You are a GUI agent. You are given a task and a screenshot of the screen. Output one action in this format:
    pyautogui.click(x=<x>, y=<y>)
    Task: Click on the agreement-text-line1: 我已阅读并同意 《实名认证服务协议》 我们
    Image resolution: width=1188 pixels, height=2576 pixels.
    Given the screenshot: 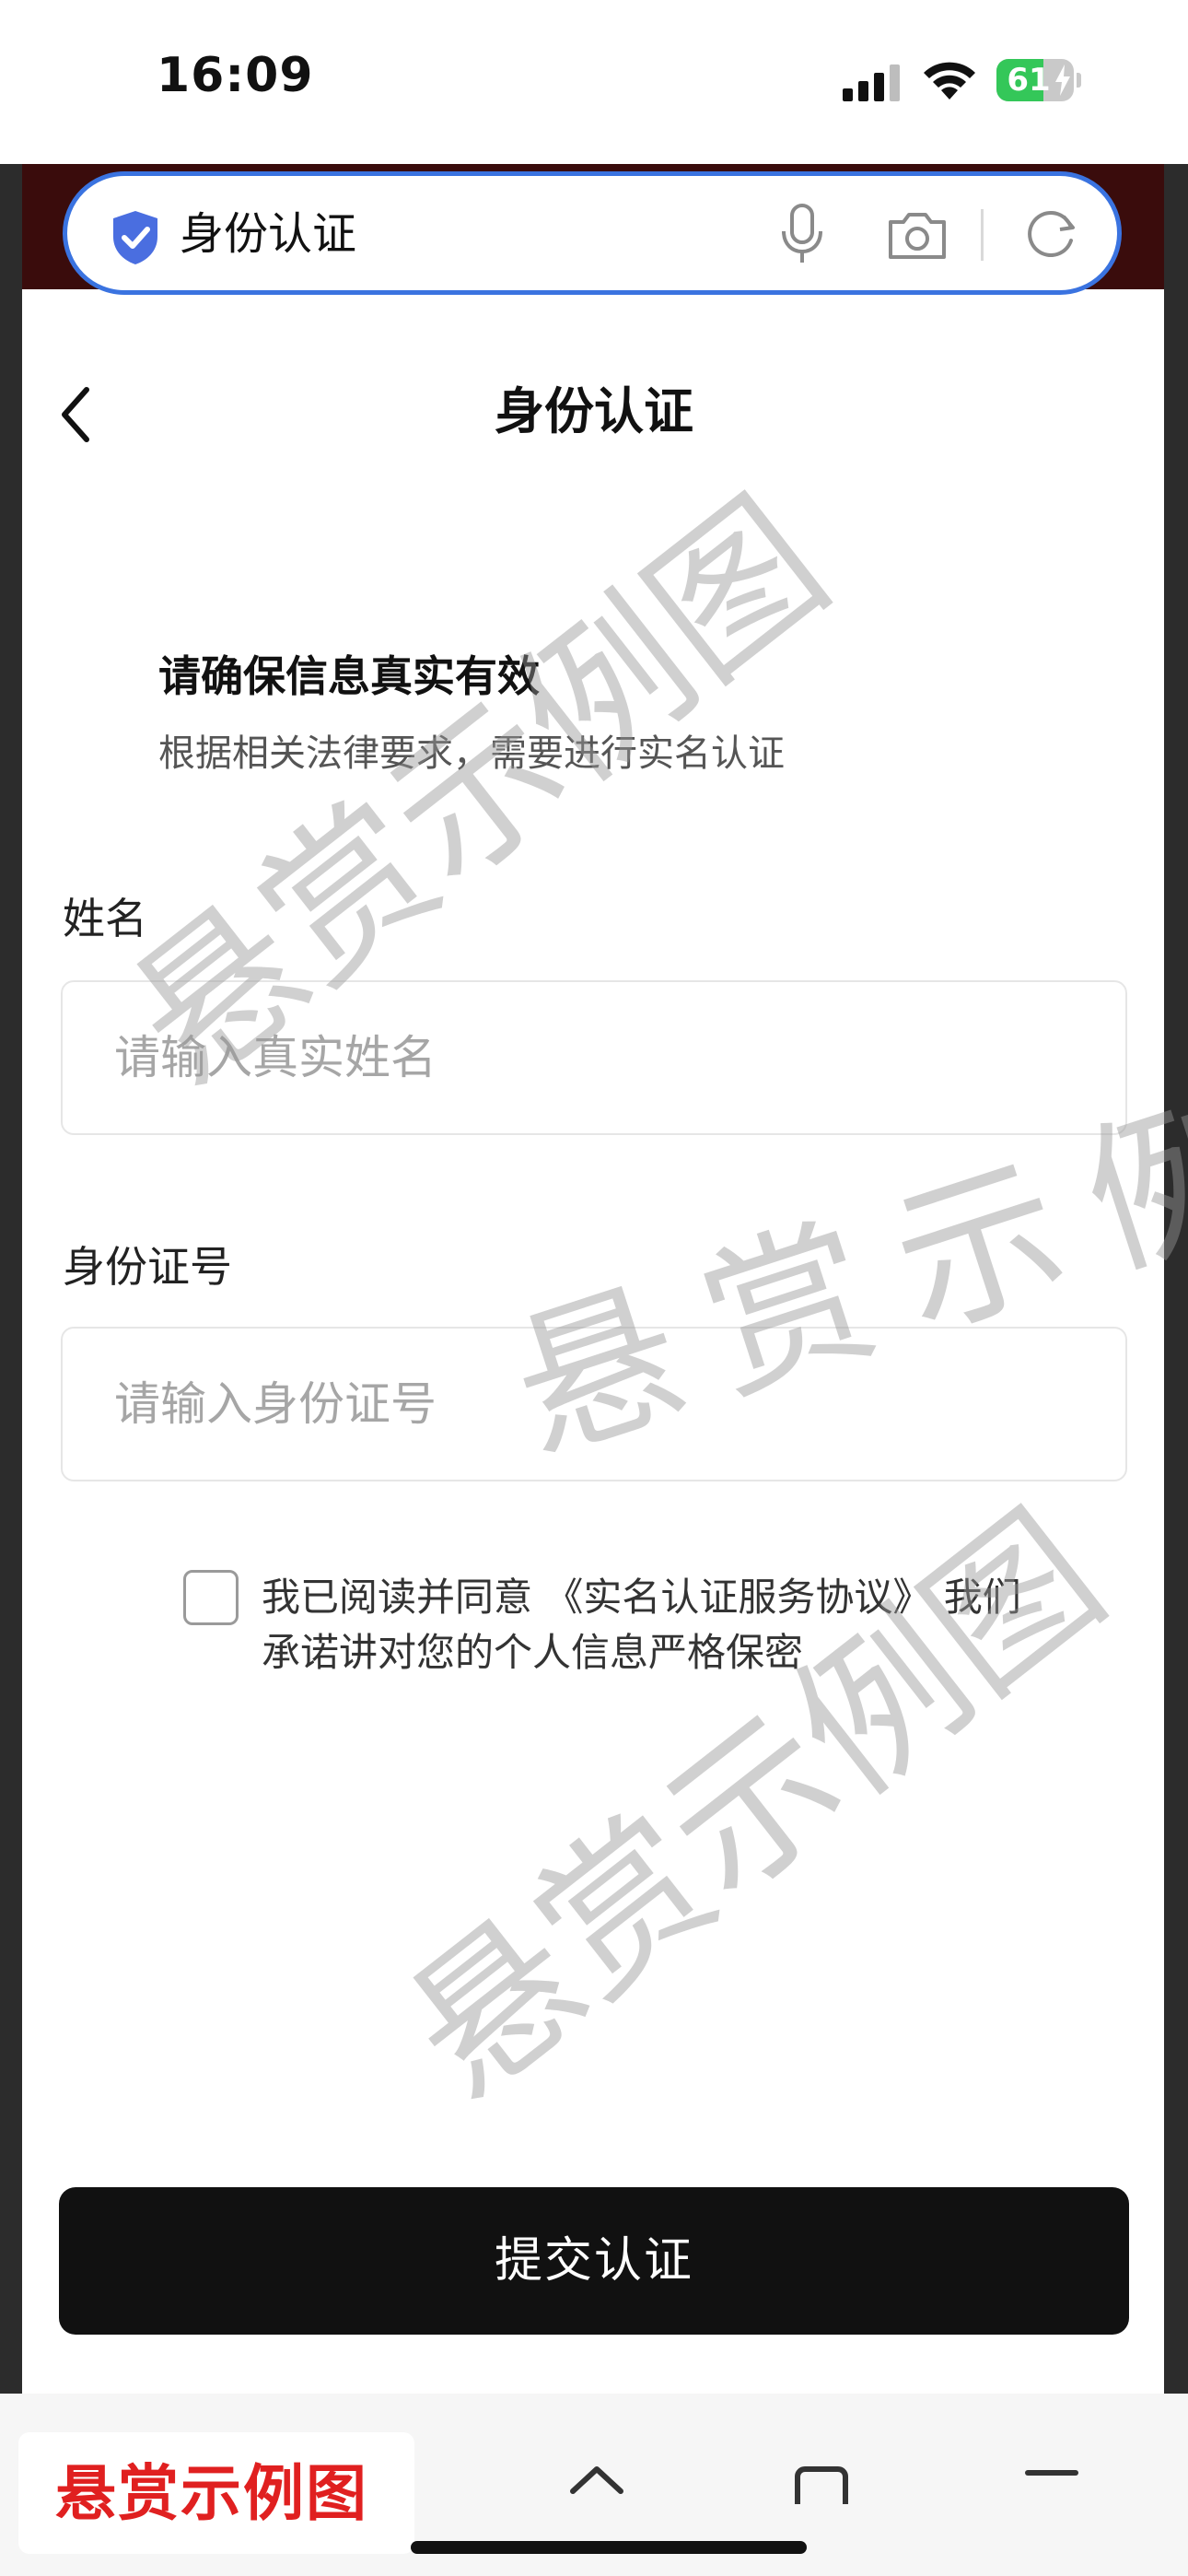 What is the action you would take?
    pyautogui.click(x=641, y=1597)
    